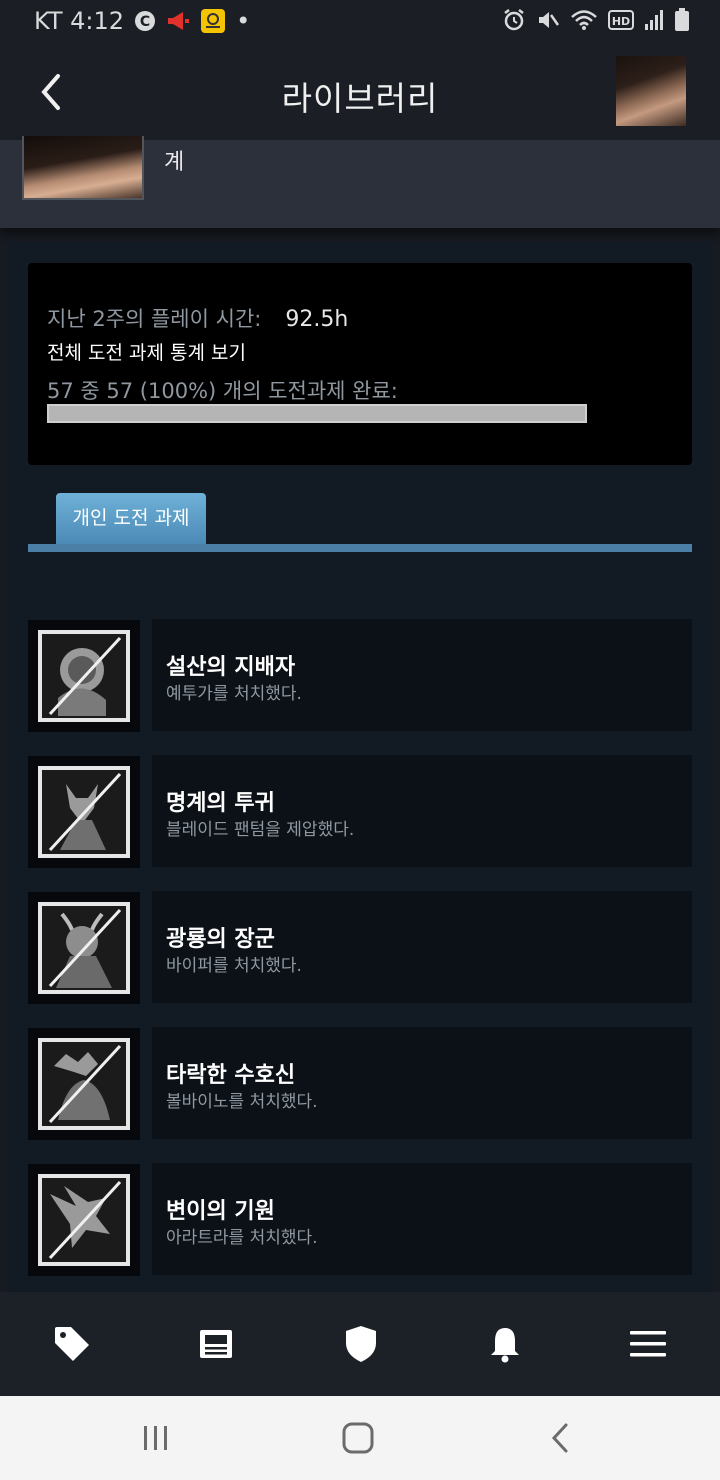 The height and width of the screenshot is (1480, 720). I want to click on megaphone-icon, so click(178, 21).